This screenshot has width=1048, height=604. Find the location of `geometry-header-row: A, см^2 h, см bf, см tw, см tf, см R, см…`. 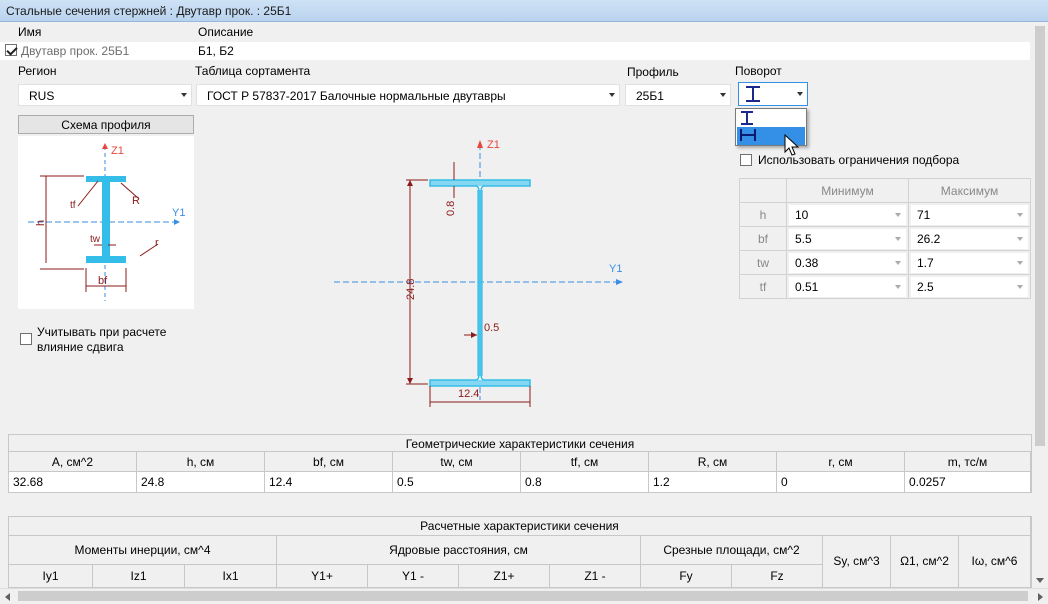

geometry-header-row: A, см^2 h, см bf, см tw, см tf, см R, см… is located at coordinates (520, 462).